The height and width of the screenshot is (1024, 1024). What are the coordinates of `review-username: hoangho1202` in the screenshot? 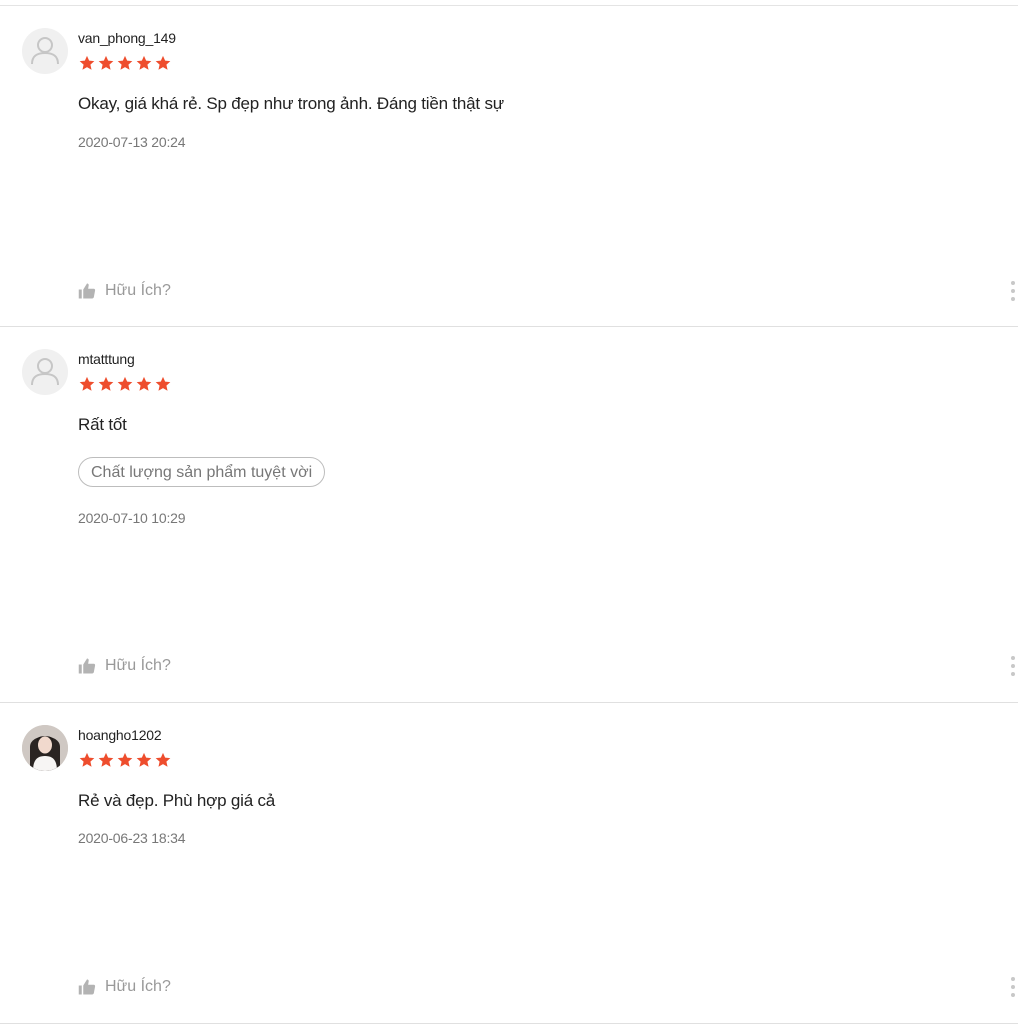 It's located at (120, 735).